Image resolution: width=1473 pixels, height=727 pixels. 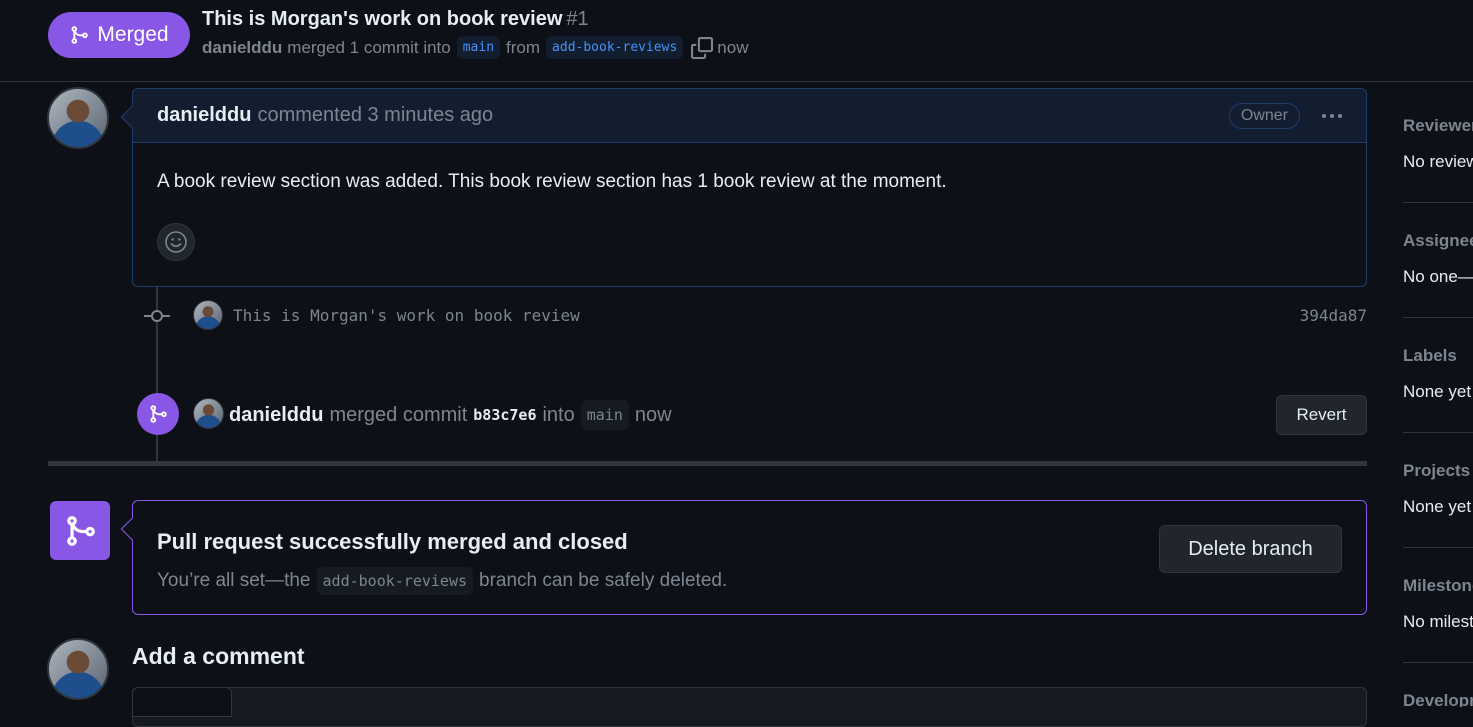 What do you see at coordinates (1438, 161) in the screenshot?
I see `sidebar-value: No reviewers` at bounding box center [1438, 161].